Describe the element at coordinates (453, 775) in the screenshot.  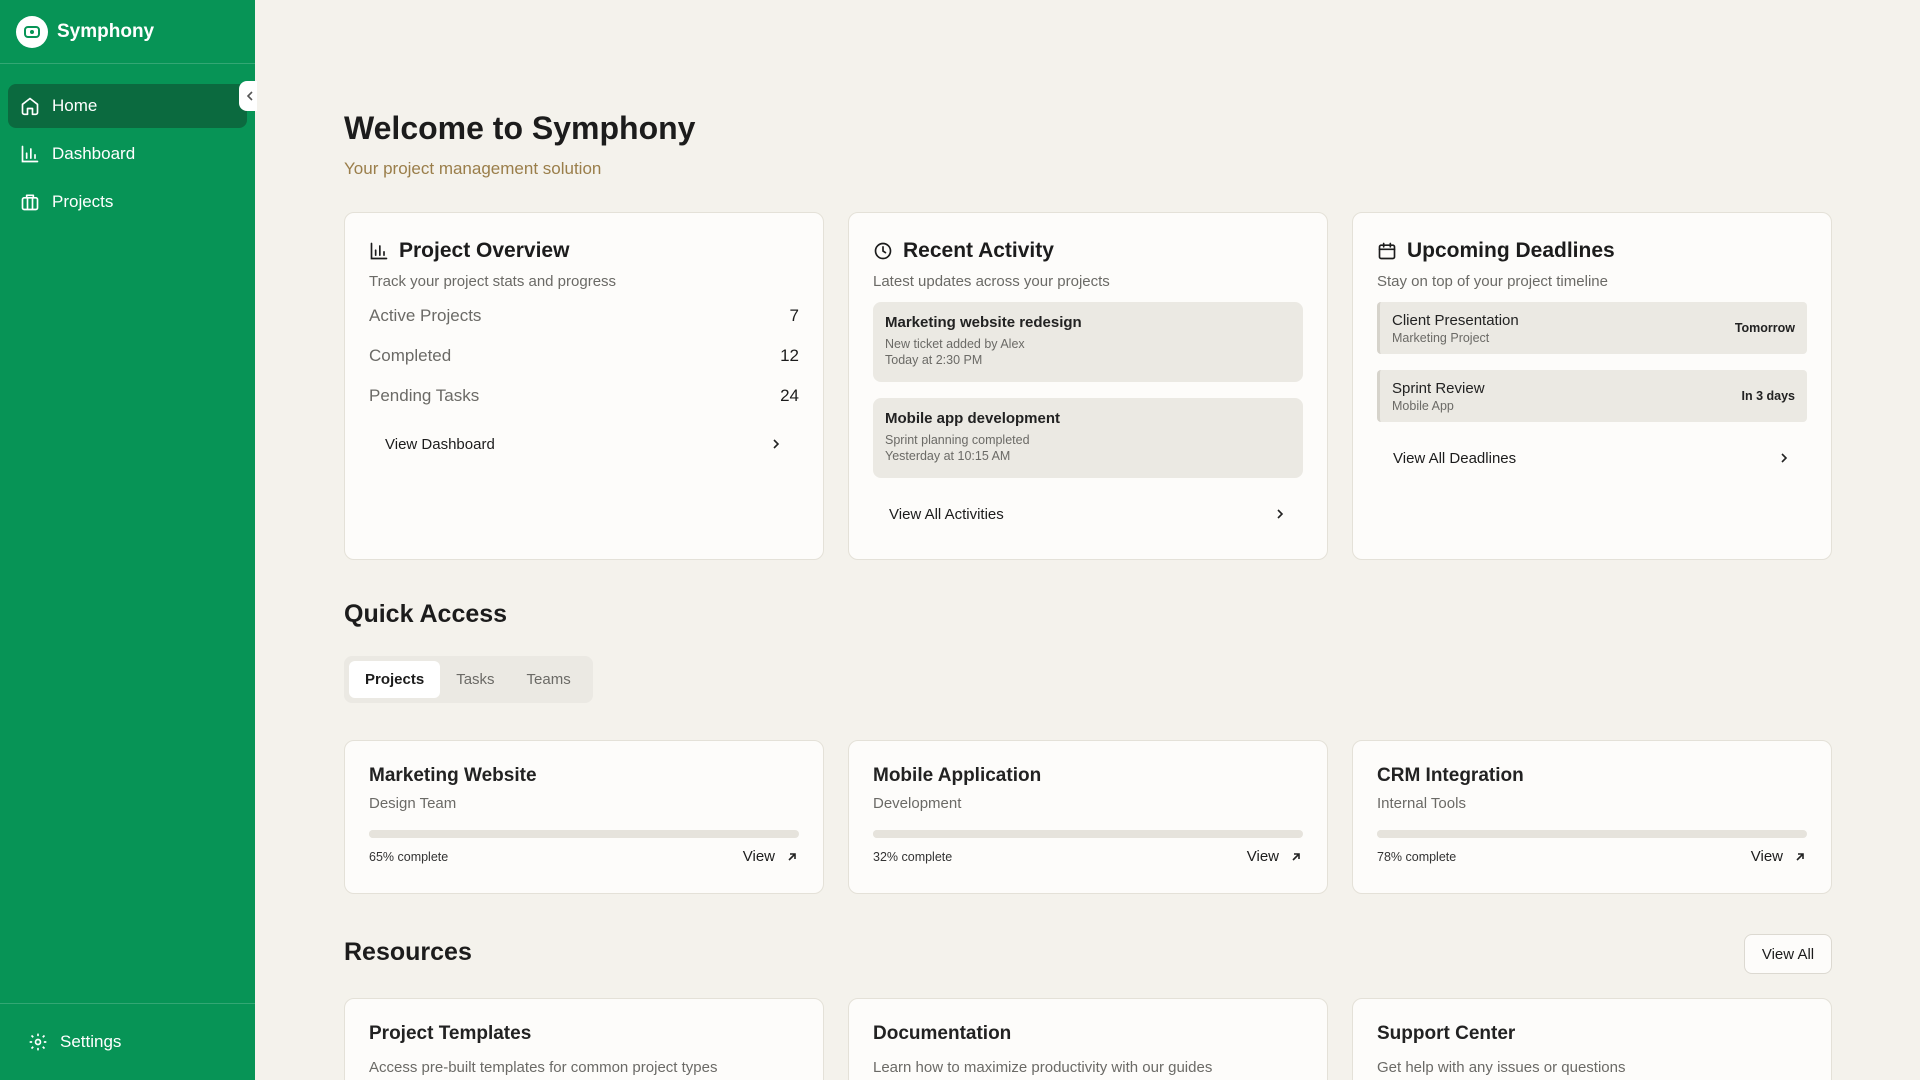
I see `project-title: Marketing Website` at that location.